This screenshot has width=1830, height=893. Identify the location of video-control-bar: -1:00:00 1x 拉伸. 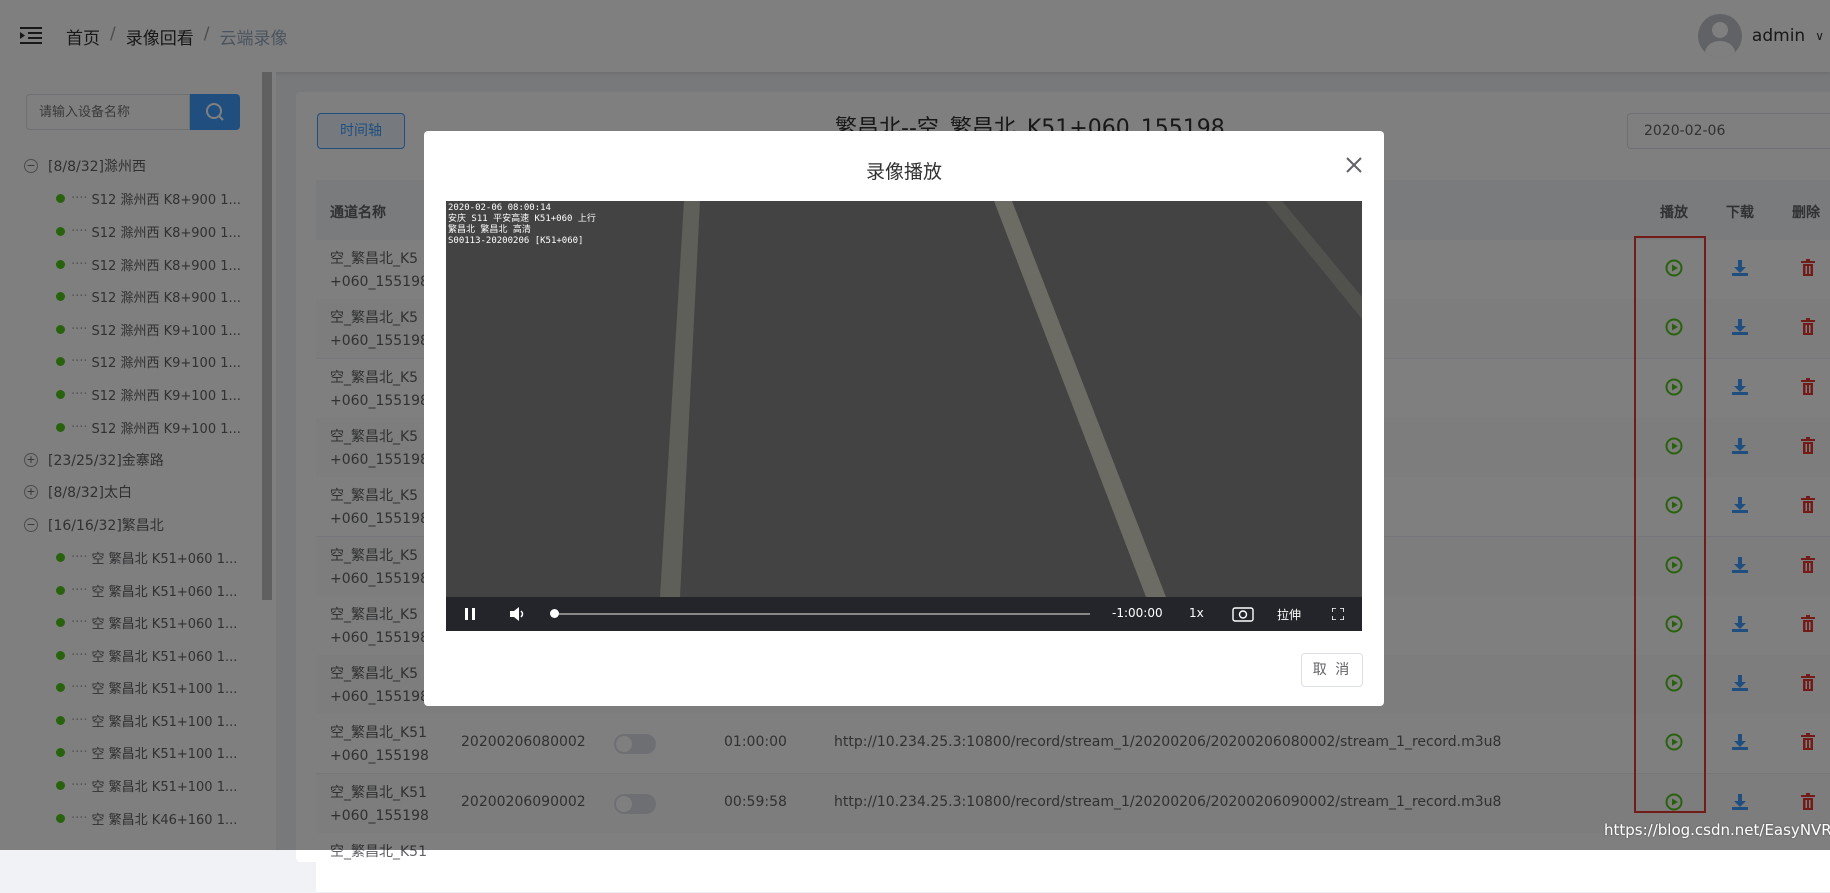
(904, 614).